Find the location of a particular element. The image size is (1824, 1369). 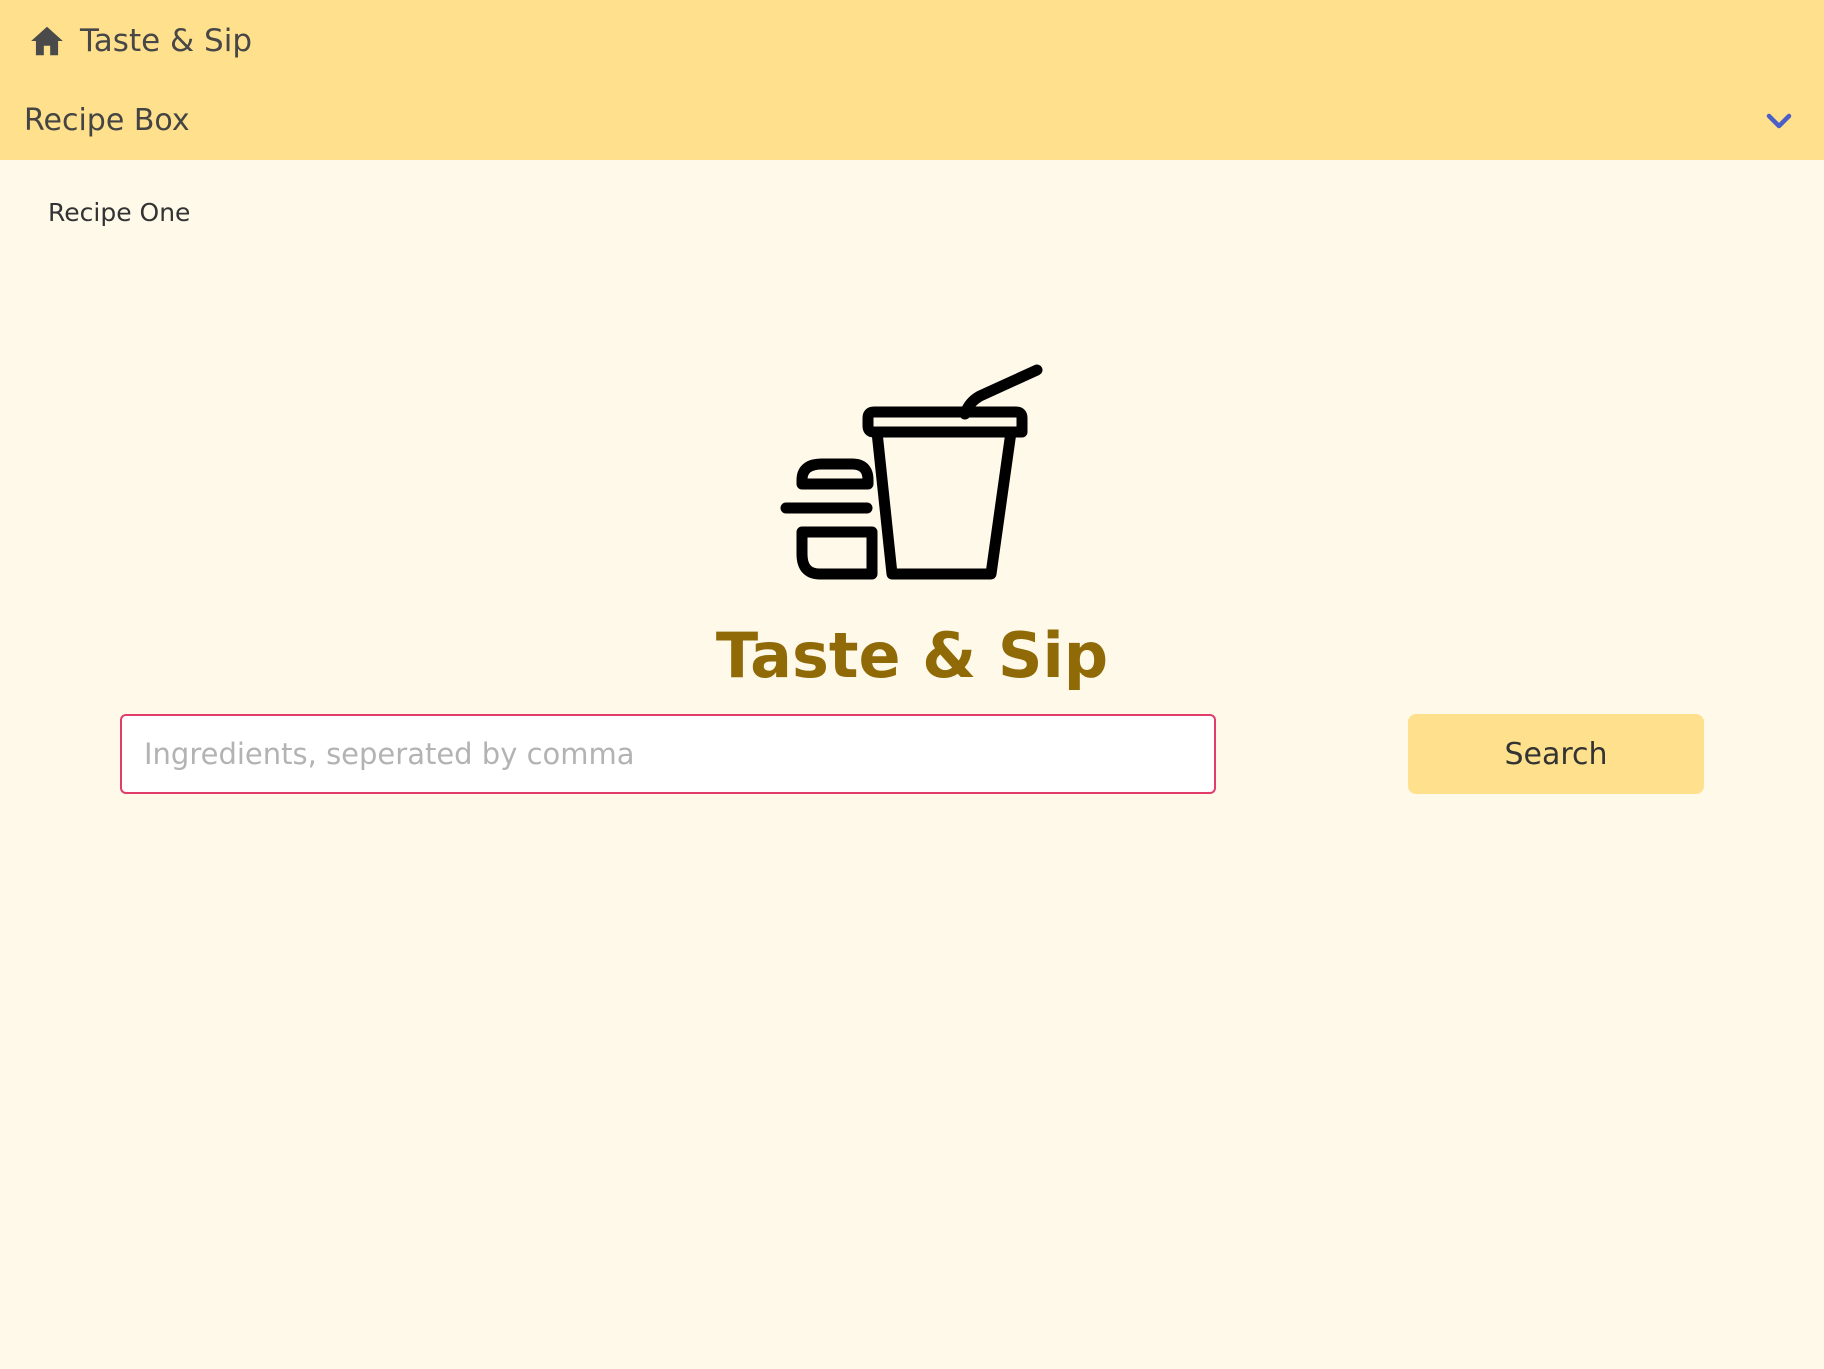

brand-label: Taste & Sip is located at coordinates (166, 40).